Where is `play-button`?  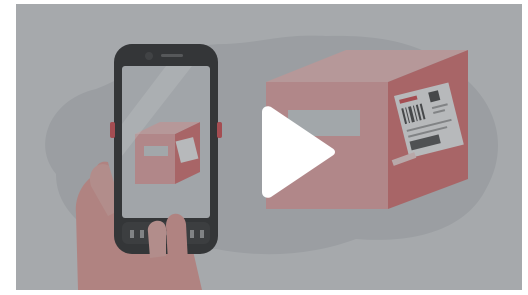 play-button is located at coordinates (293, 152).